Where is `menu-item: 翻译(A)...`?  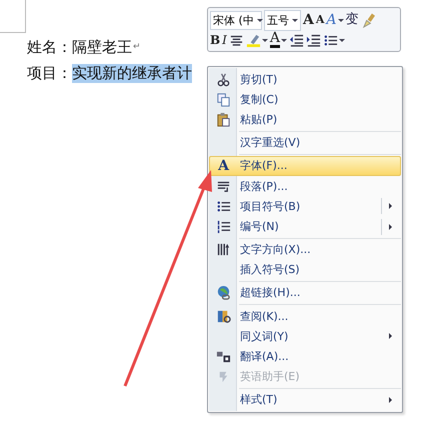 menu-item: 翻译(A)... is located at coordinates (305, 356).